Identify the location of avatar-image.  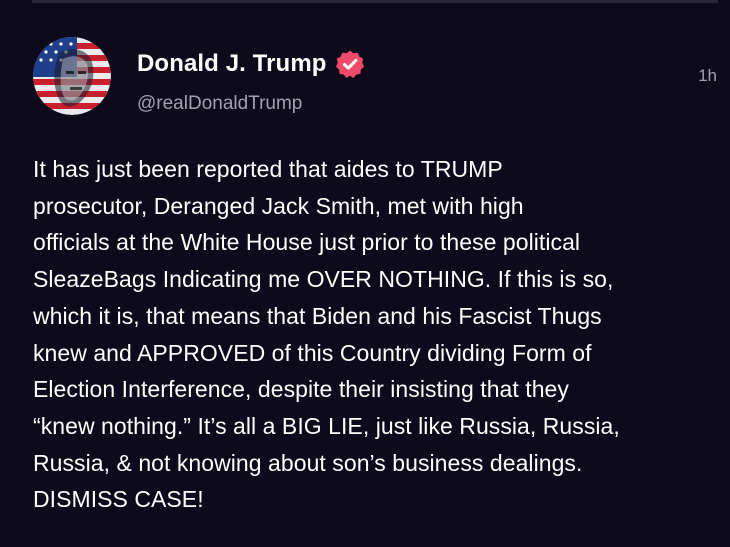
(72, 76).